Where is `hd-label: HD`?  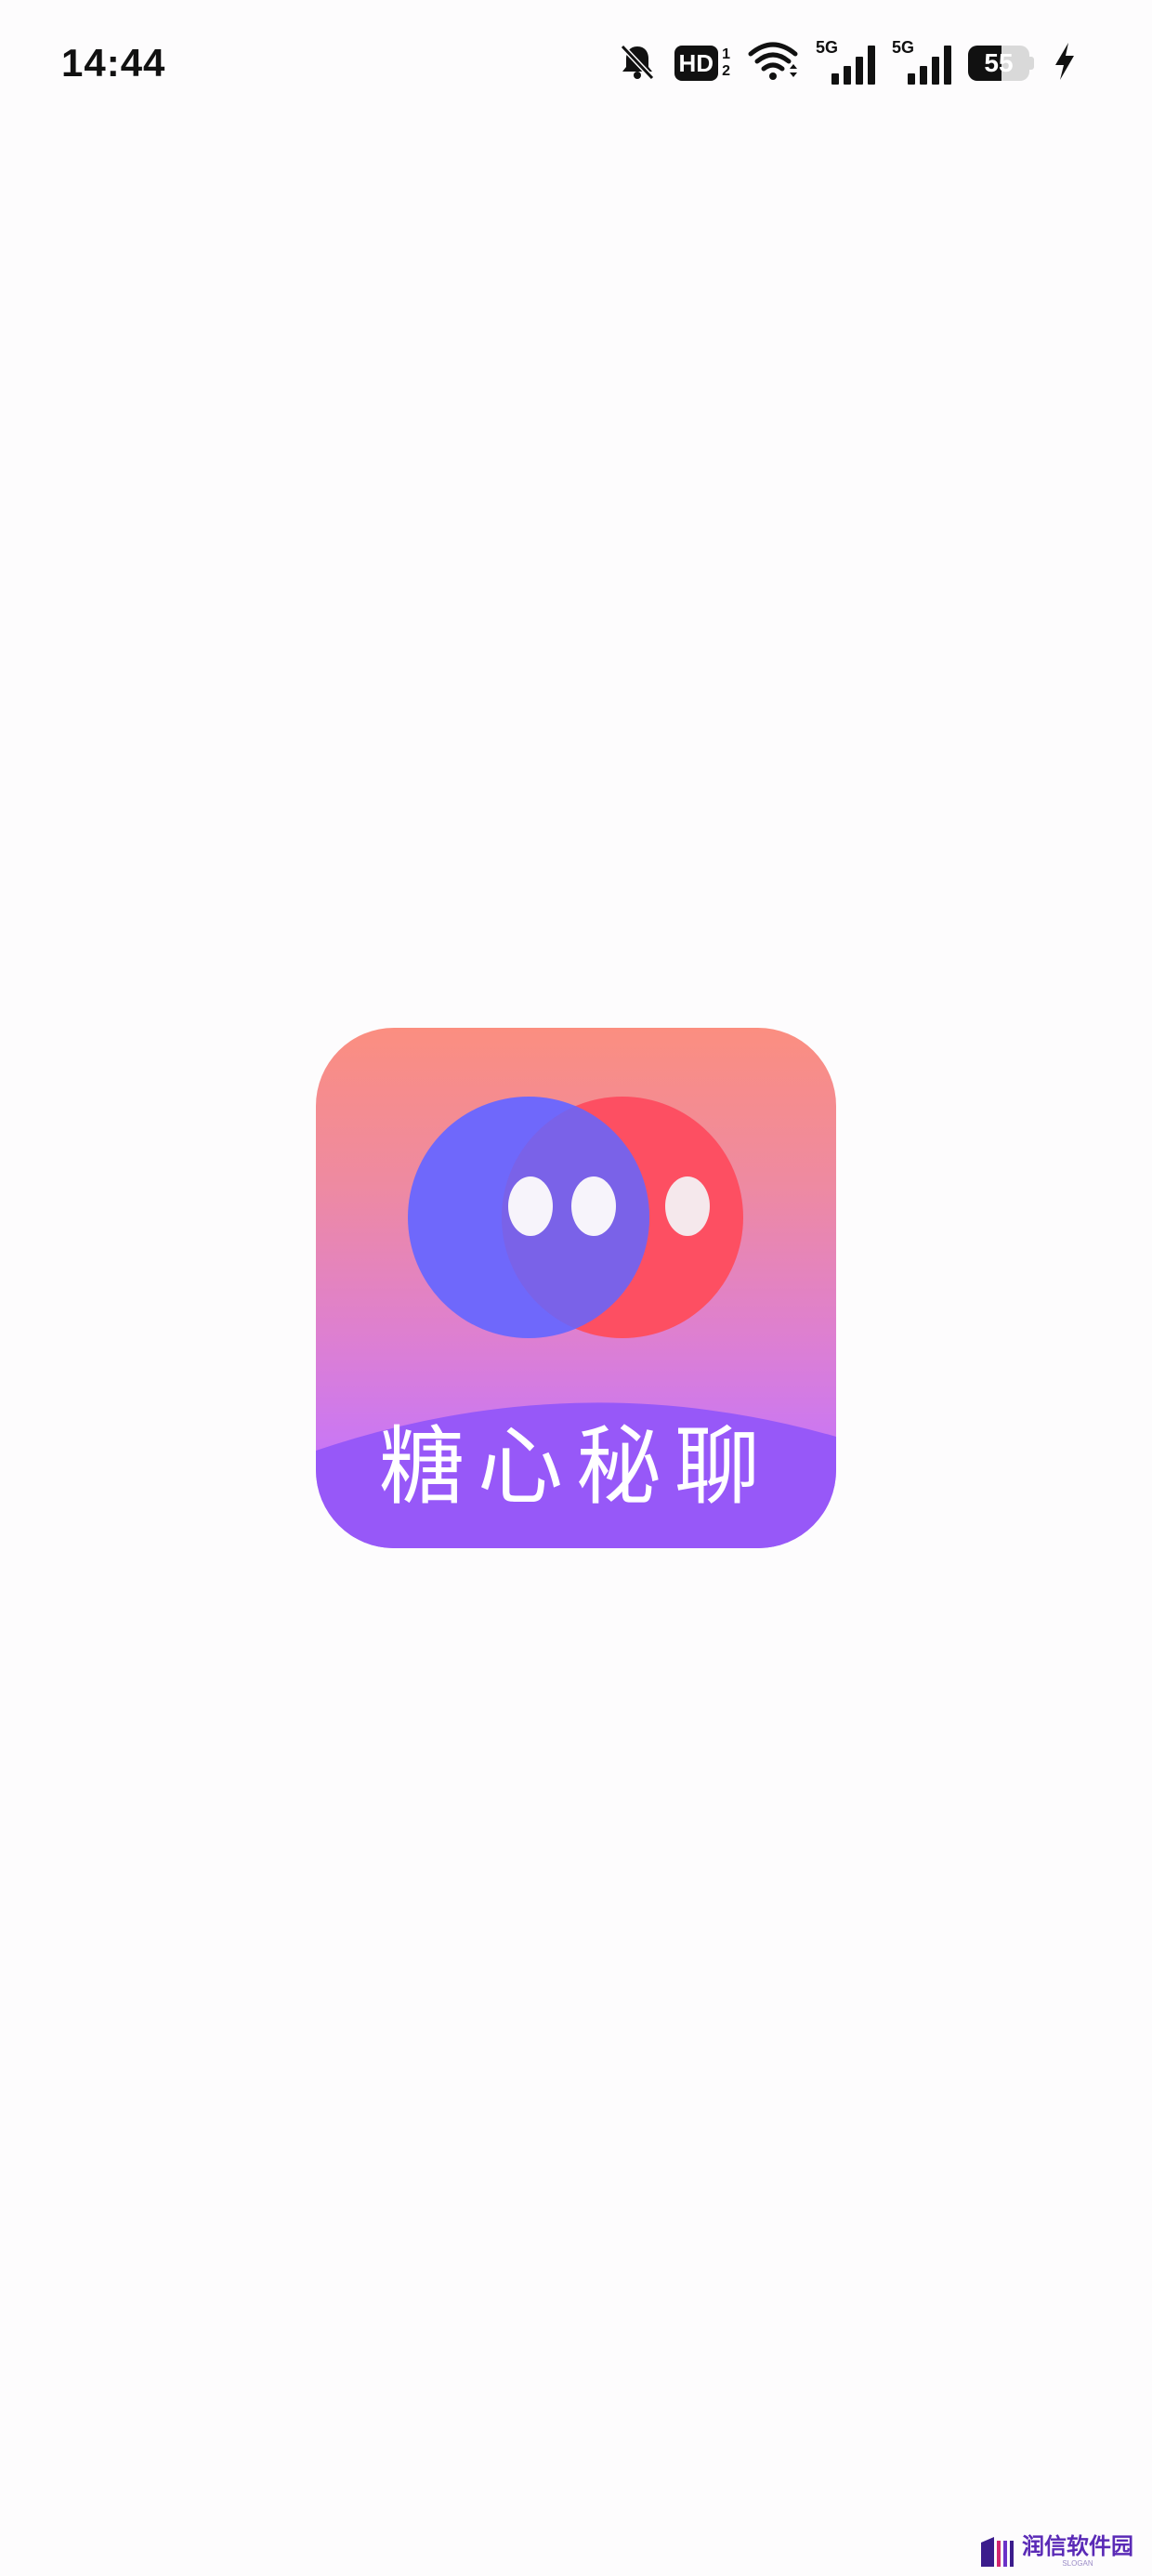
hd-label: HD is located at coordinates (696, 63).